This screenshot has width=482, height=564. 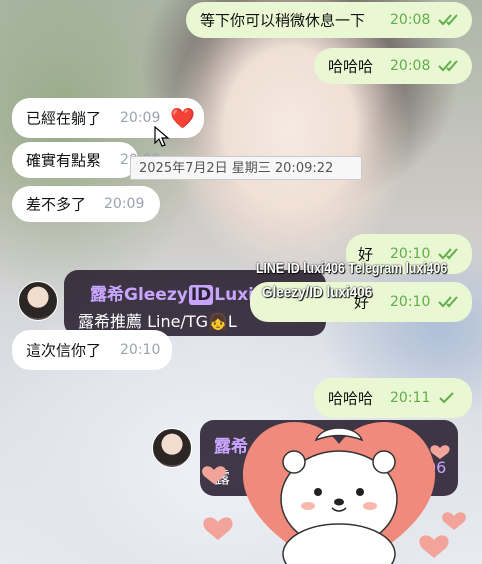 I want to click on message-text: 哈哈哈, so click(x=351, y=66).